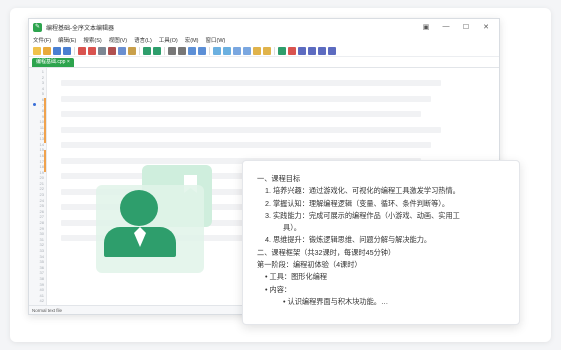 Image resolution: width=561 pixels, height=350 pixels. I want to click on bookmark-dot-icon, so click(34, 104).